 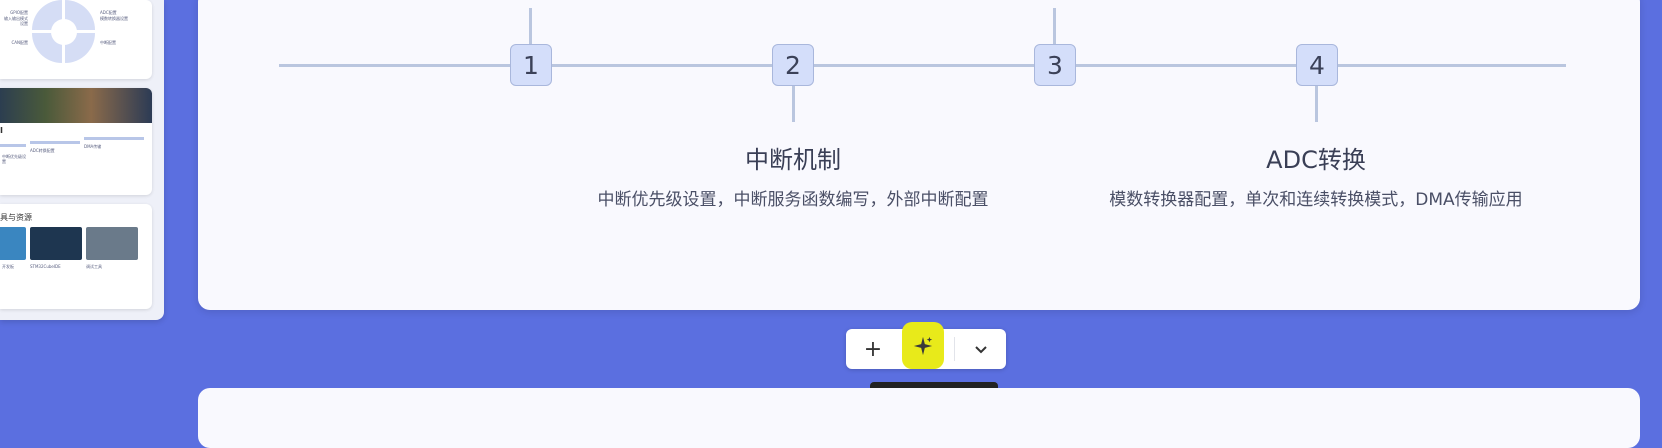 I want to click on step-number-4: 4, so click(x=1317, y=65).